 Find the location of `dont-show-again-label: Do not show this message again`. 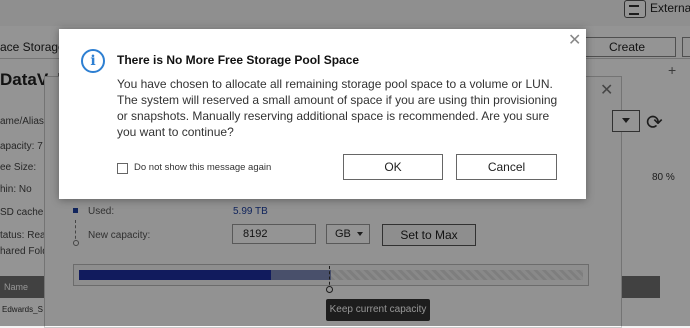

dont-show-again-label: Do not show this message again is located at coordinates (202, 167).